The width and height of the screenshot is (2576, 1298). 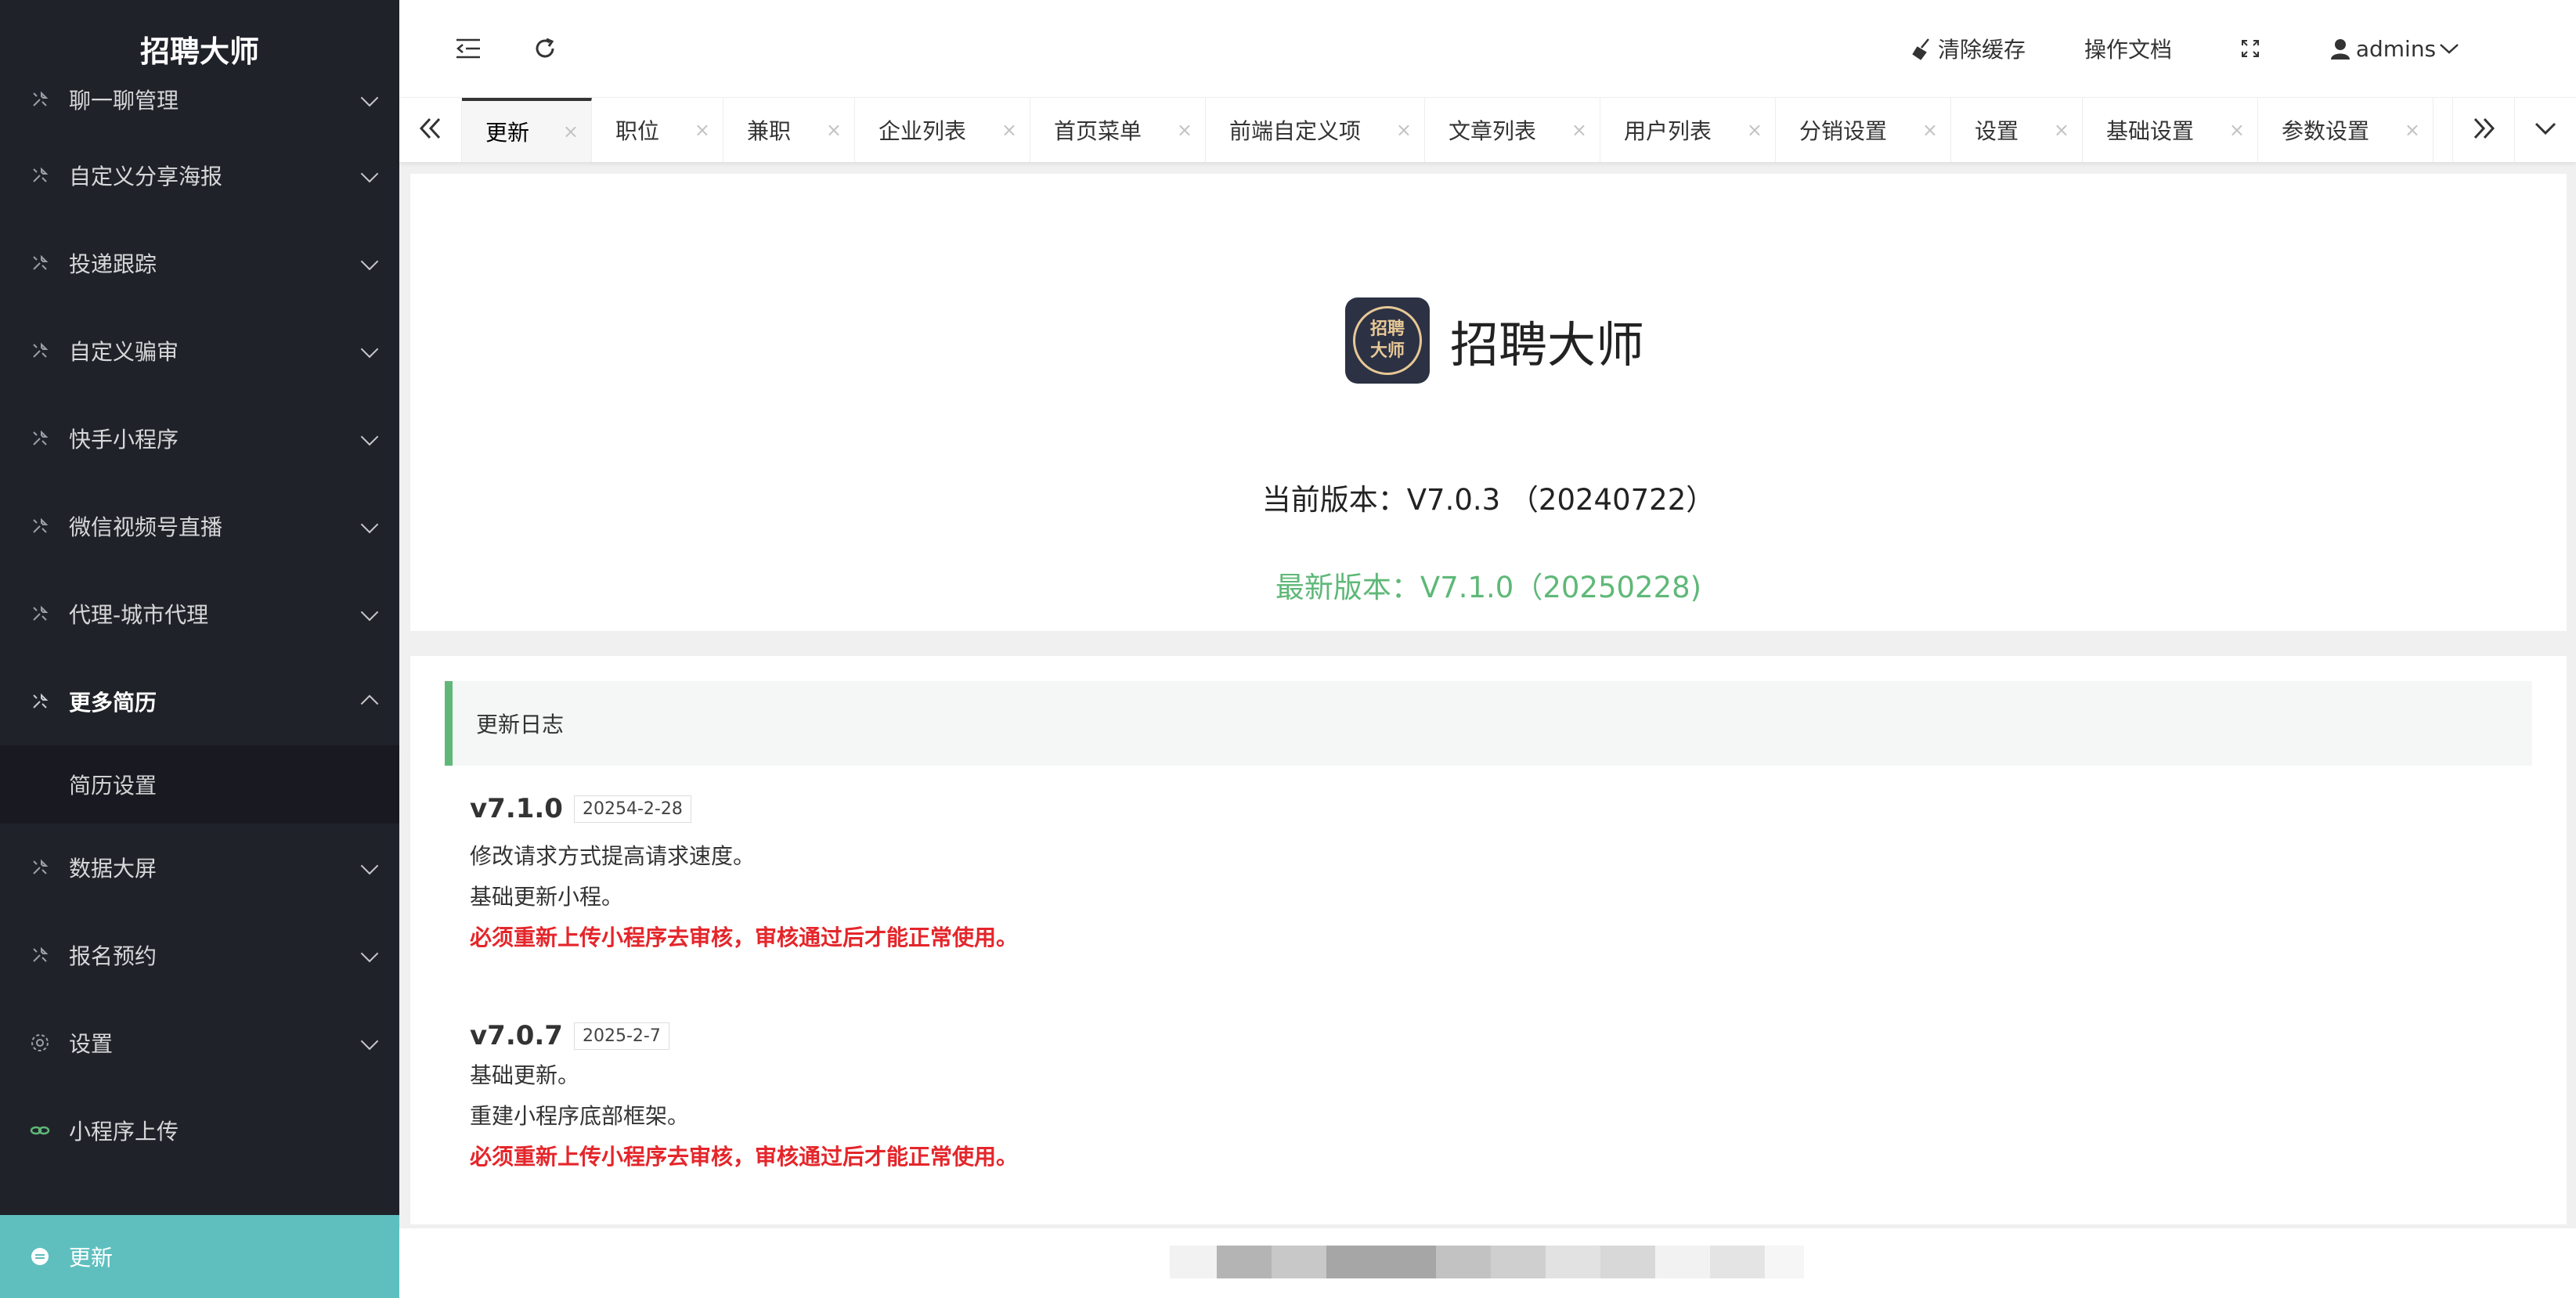 I want to click on broom-icon, so click(x=1923, y=49).